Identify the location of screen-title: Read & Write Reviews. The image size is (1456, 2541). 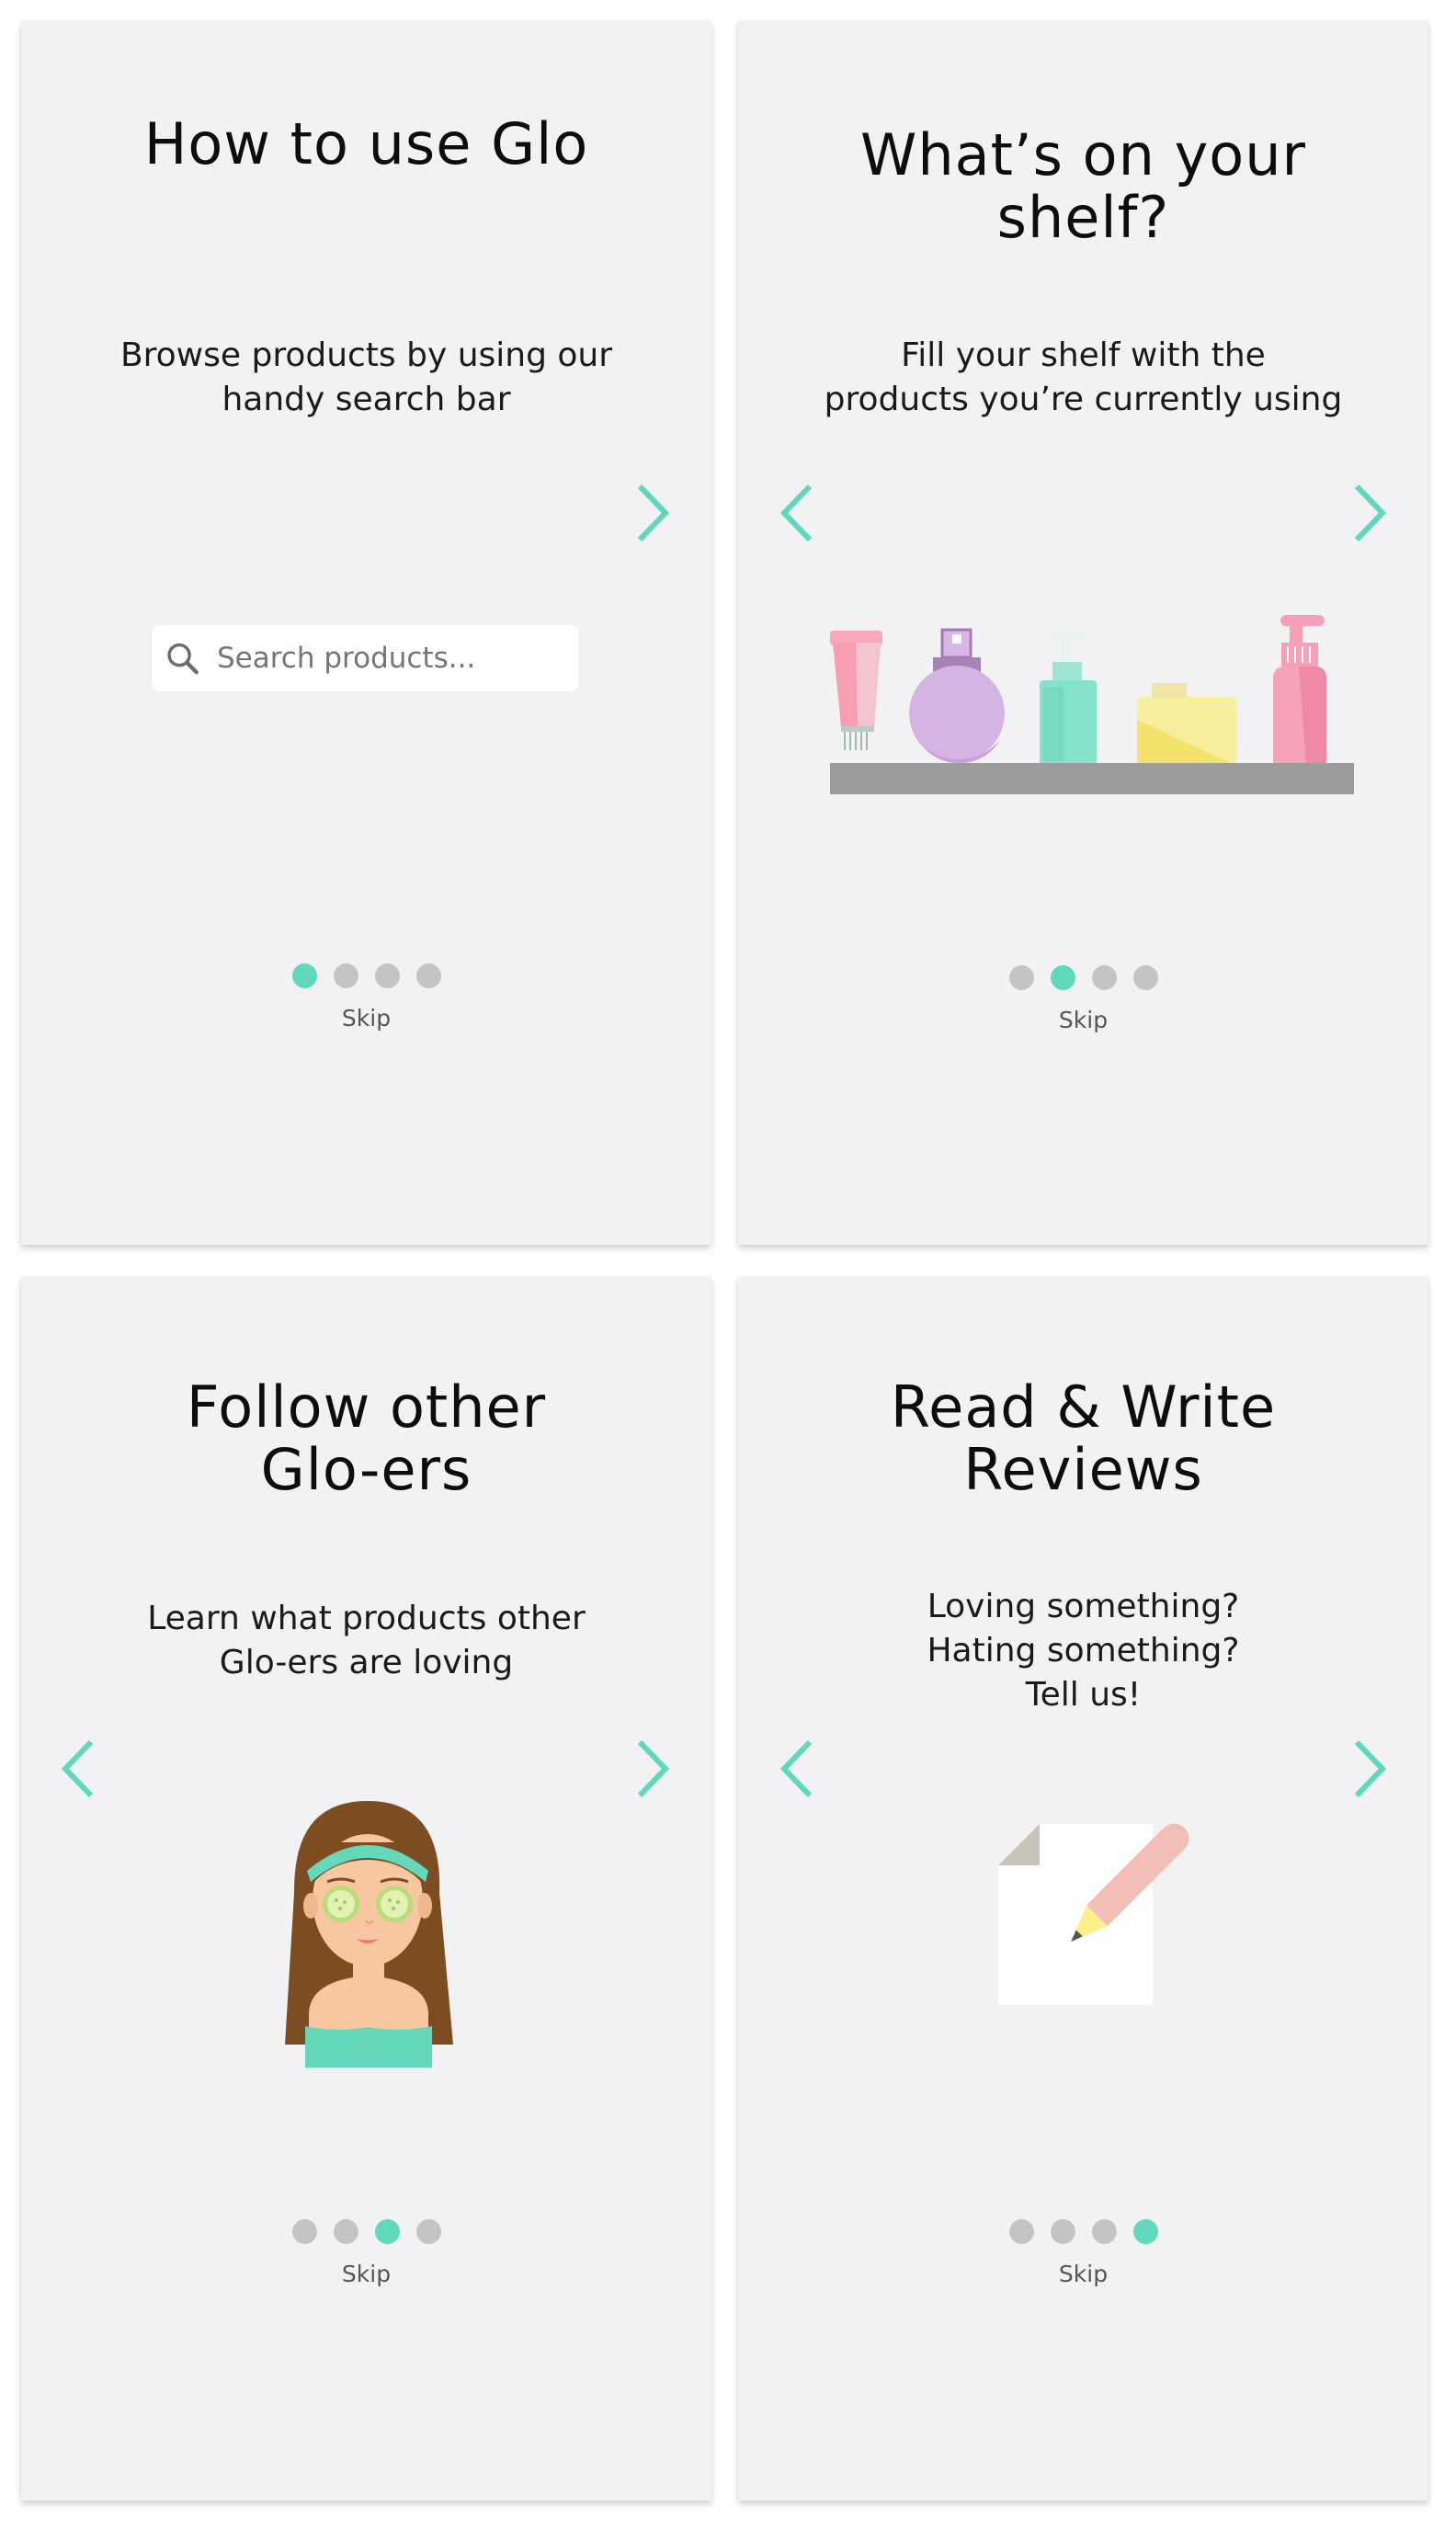
(1083, 1438).